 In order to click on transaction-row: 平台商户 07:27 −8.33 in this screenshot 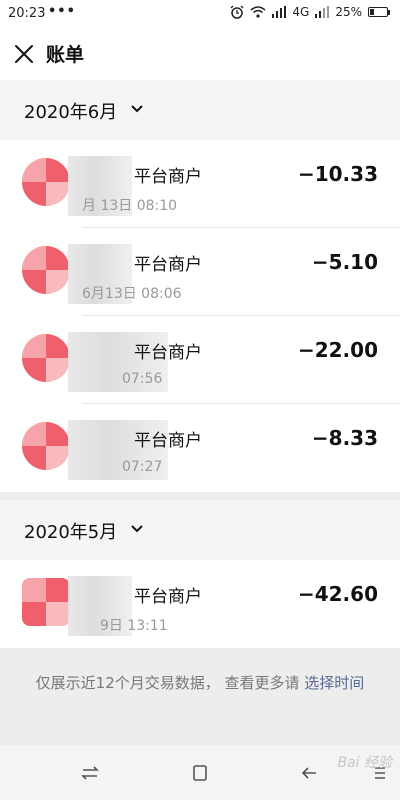, I will do `click(200, 448)`.